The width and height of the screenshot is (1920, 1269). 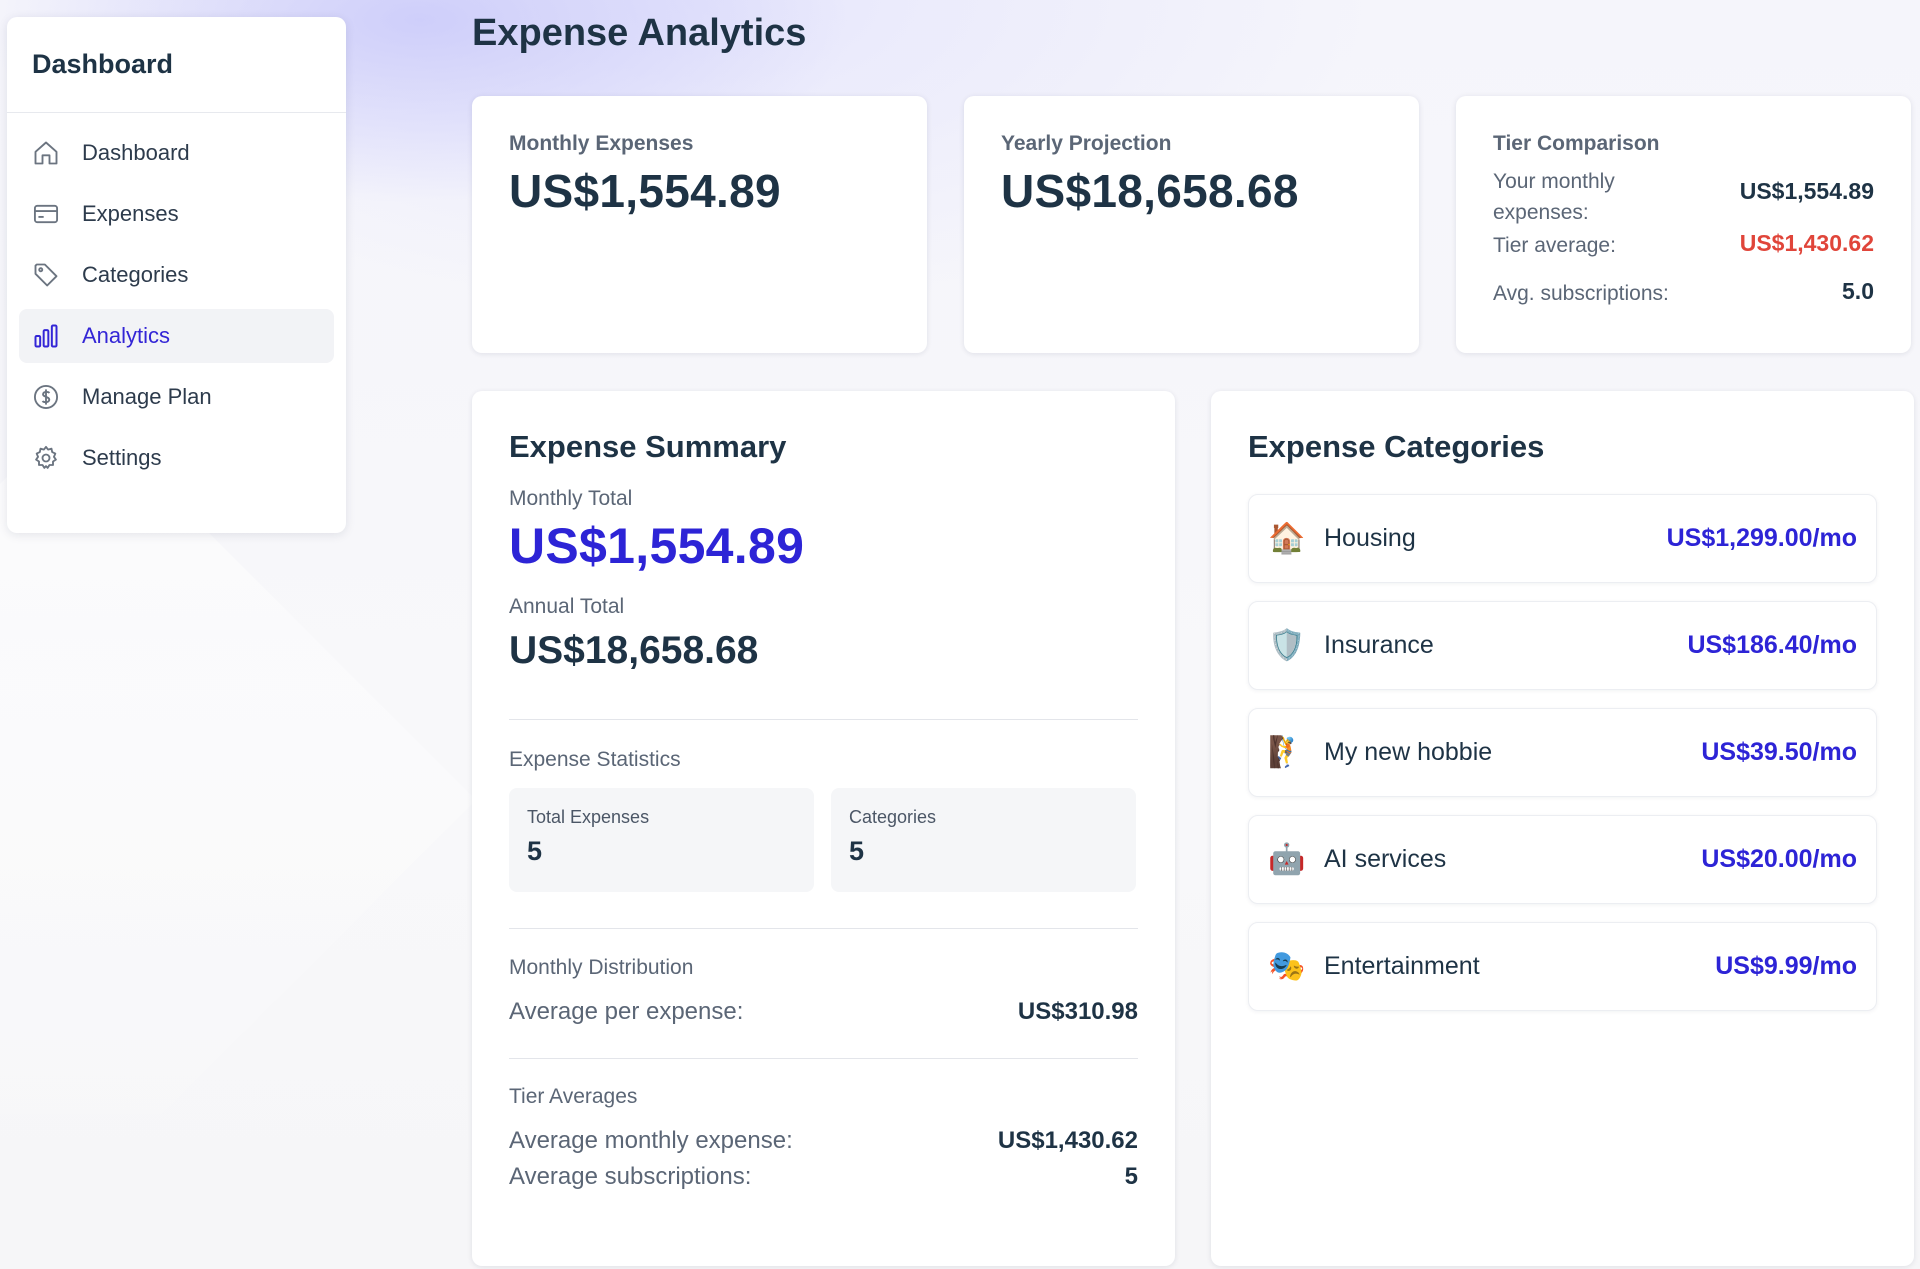 What do you see at coordinates (535, 851) in the screenshot?
I see `total-expenses-value: 5` at bounding box center [535, 851].